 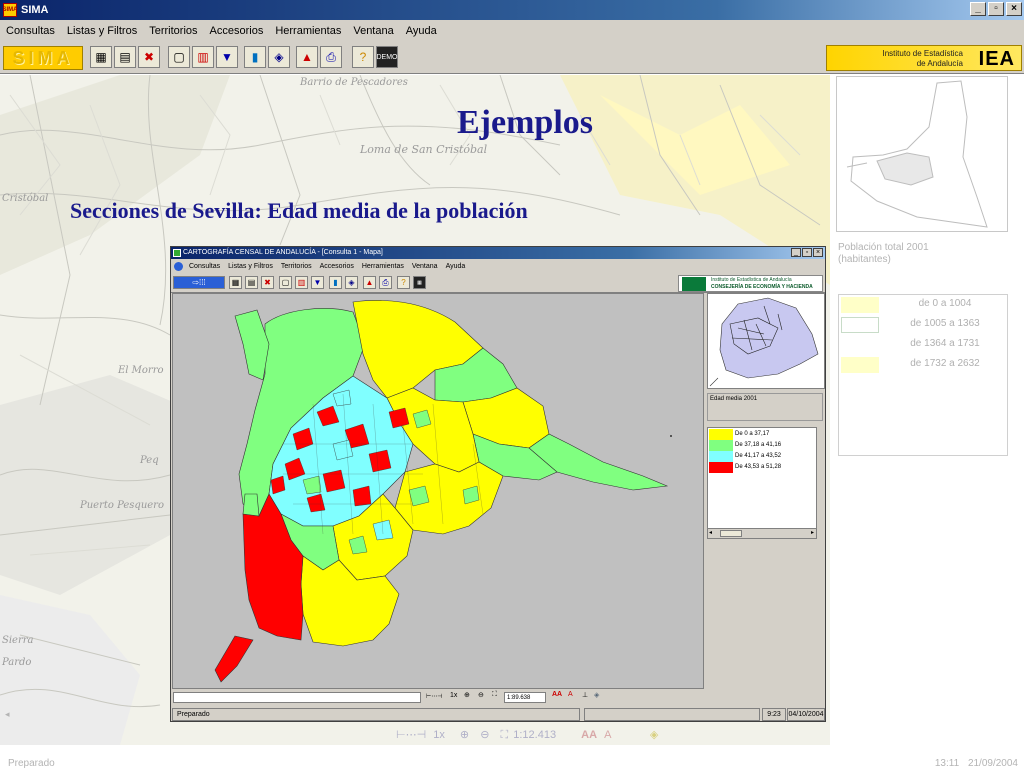 What do you see at coordinates (434, 697) in the screenshot?
I see `scale-bar-icon: ⊢⋯⊣` at bounding box center [434, 697].